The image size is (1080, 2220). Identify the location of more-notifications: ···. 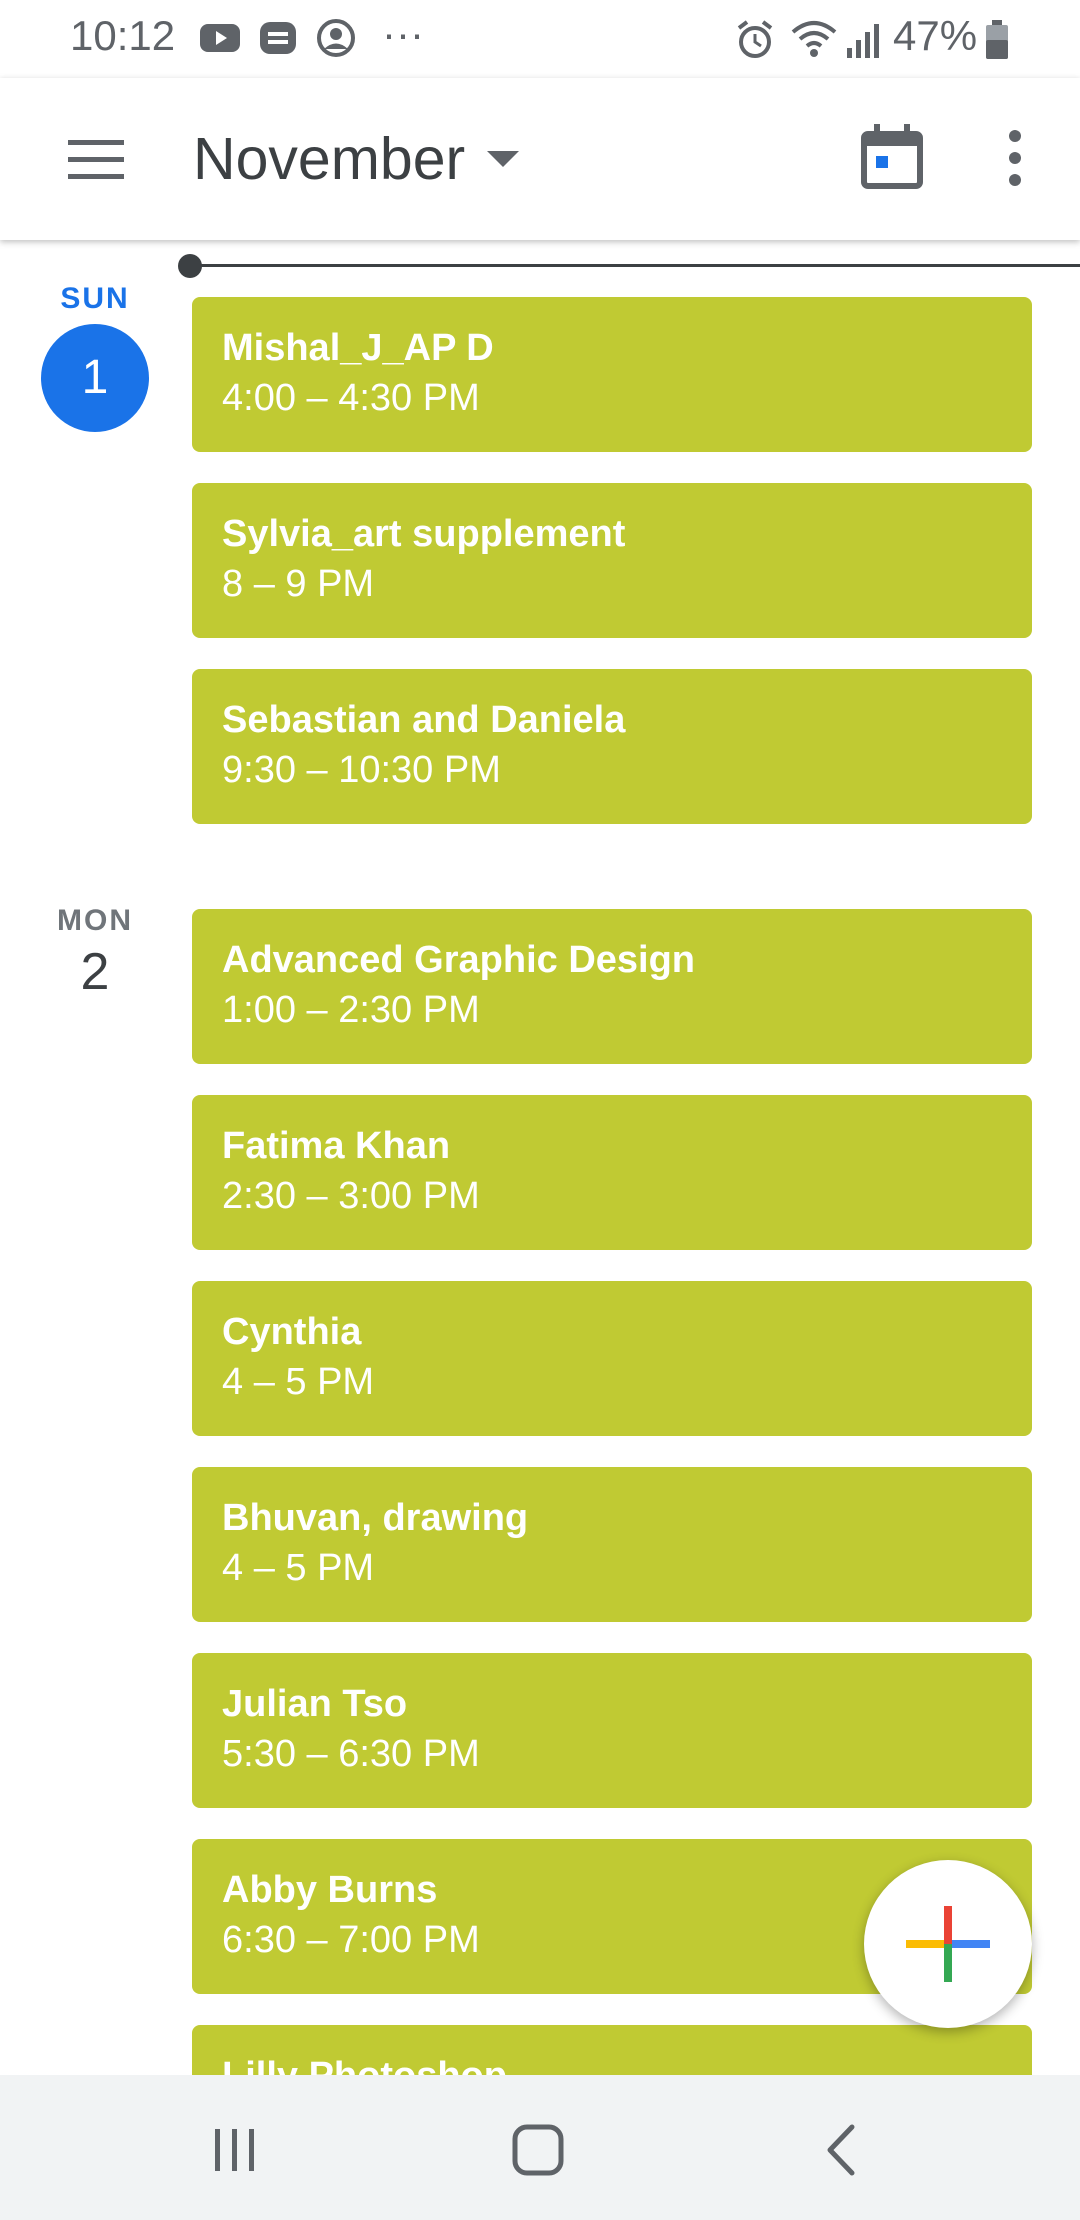
(403, 33).